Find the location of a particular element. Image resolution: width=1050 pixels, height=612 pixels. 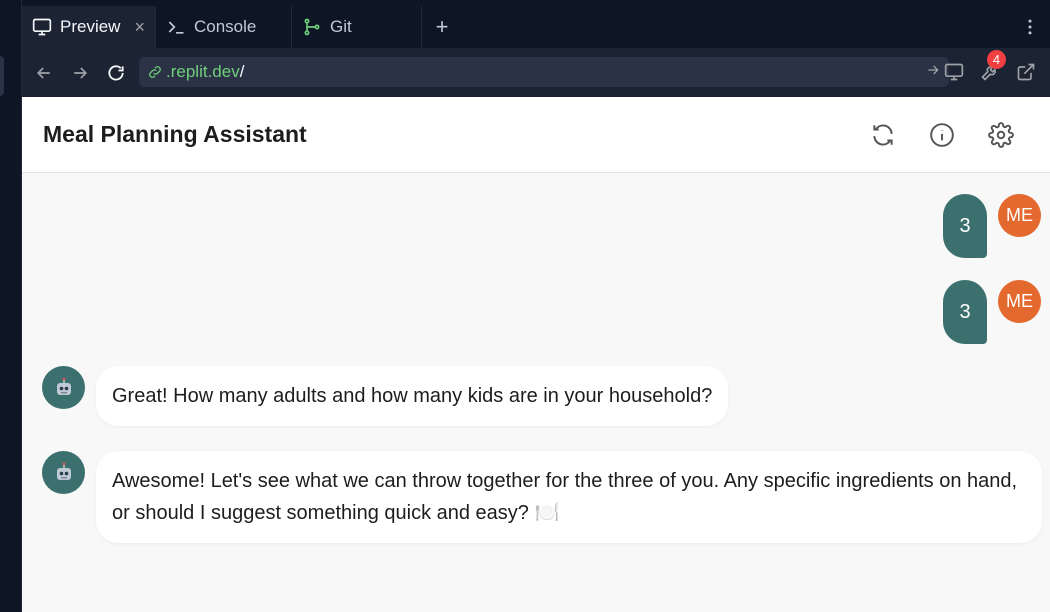

tab-label: Preview is located at coordinates (90, 26).